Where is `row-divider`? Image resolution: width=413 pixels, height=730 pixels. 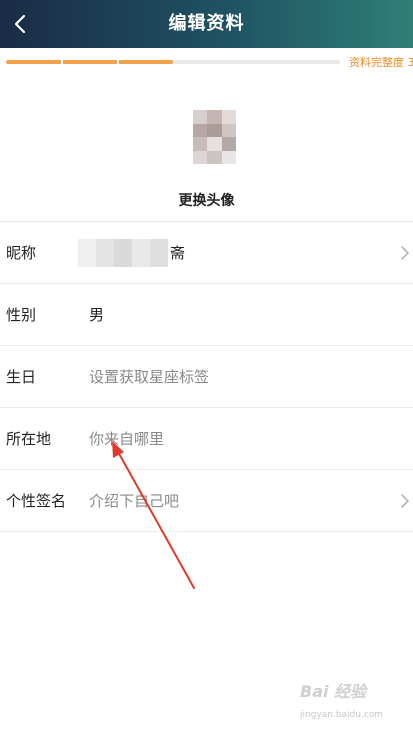
row-divider is located at coordinates (206, 531).